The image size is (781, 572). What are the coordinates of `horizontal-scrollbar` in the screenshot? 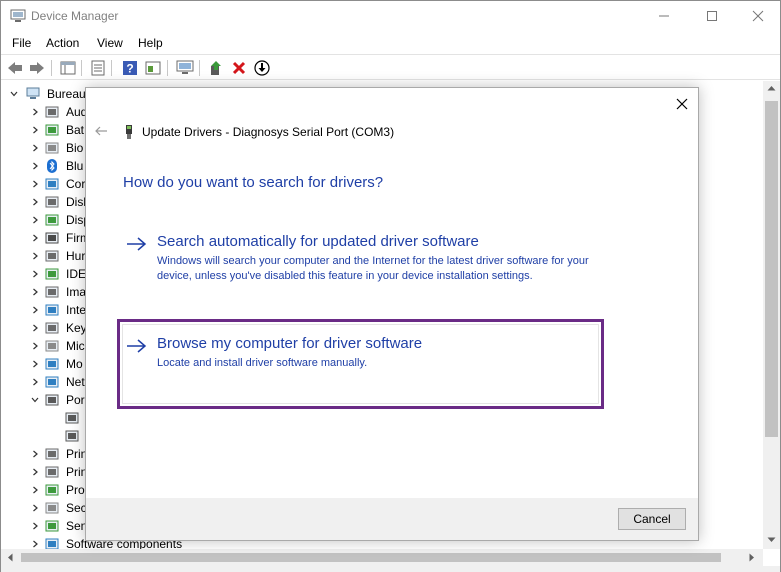 It's located at (382, 557).